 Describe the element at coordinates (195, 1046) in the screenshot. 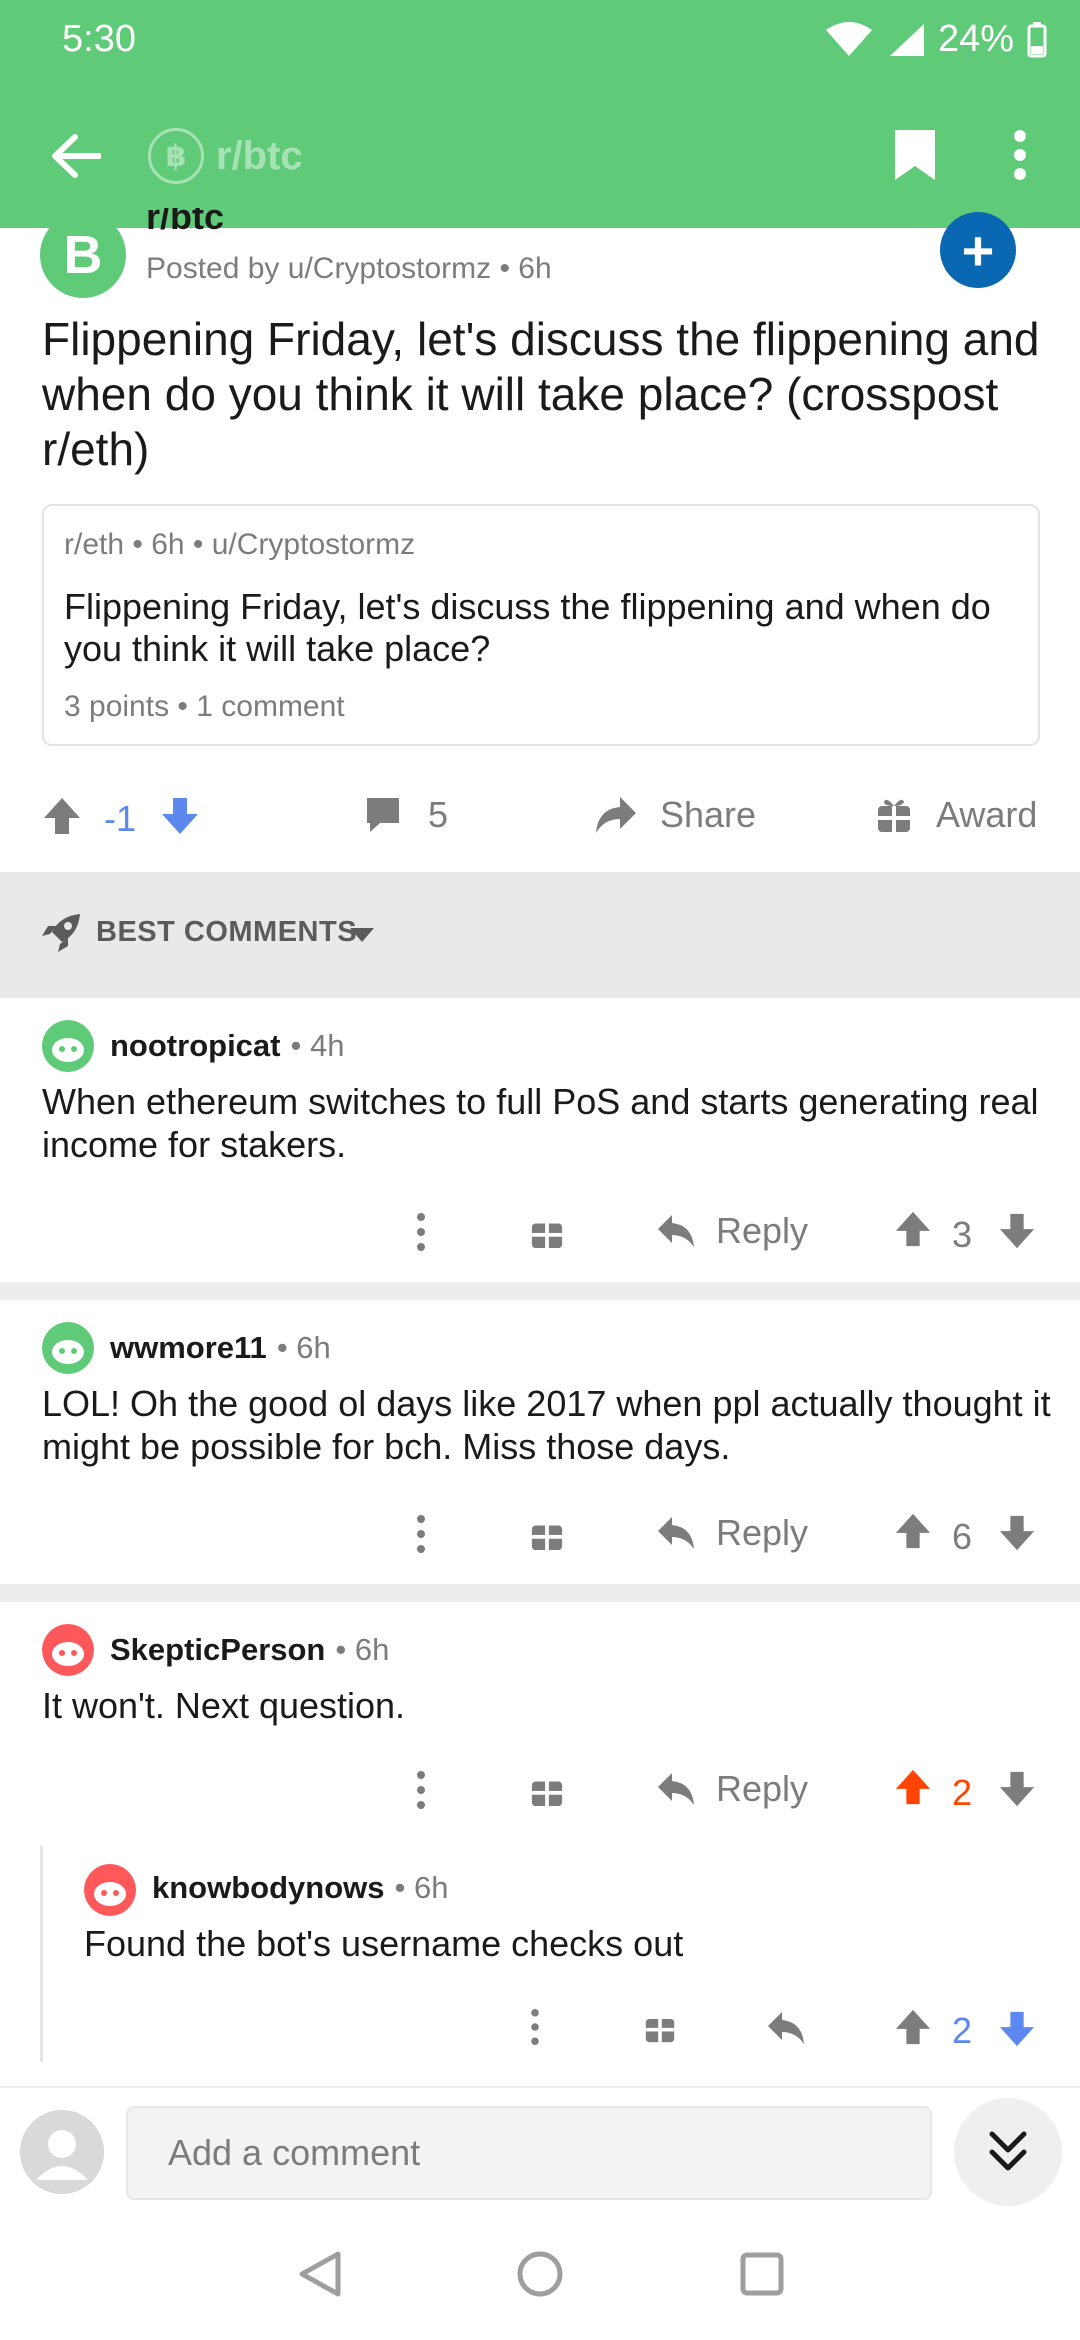

I see `comment-author: nootropicat` at that location.